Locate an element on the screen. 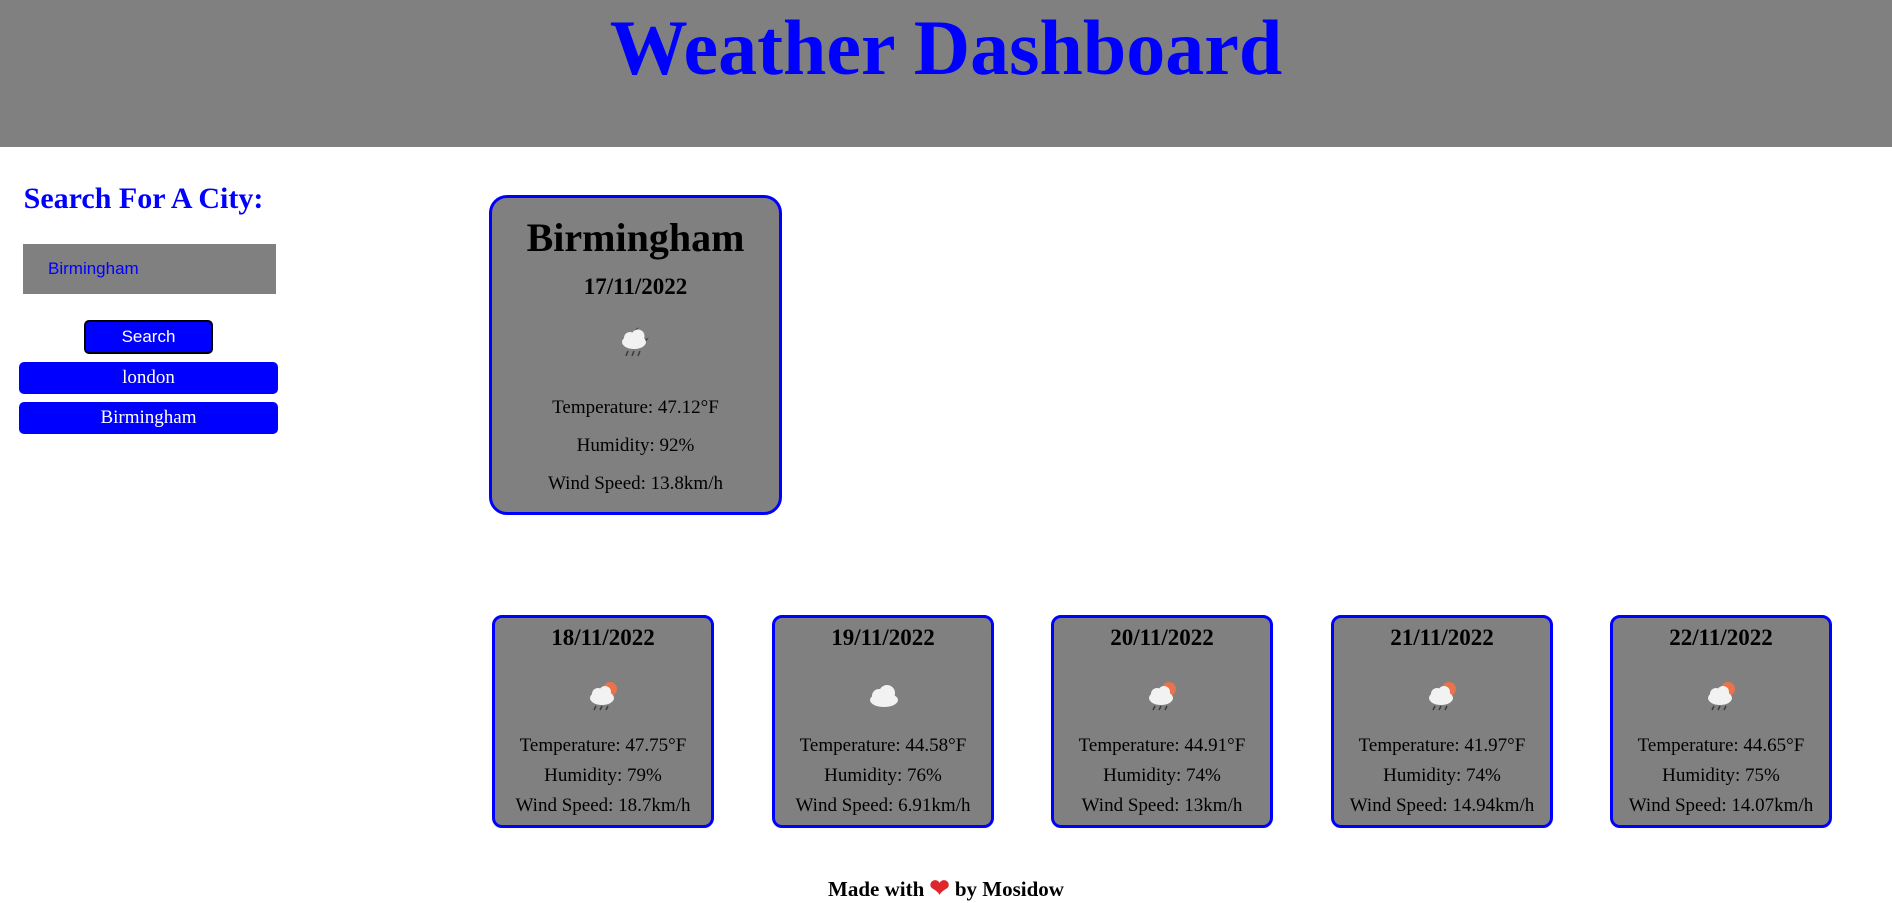  forecast-wind: Wind Speed: 14.07km/h is located at coordinates (1721, 805).